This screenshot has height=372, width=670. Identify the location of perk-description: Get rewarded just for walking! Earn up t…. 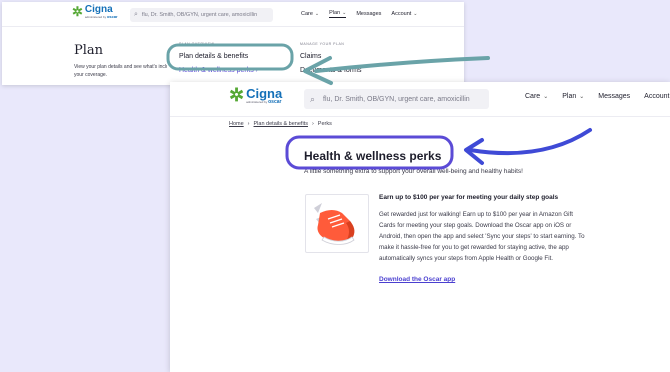
(482, 236).